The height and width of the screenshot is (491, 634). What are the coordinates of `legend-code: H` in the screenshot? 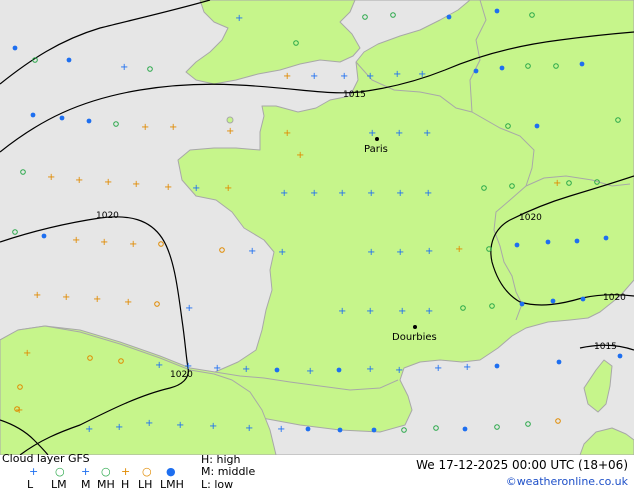 It's located at (125, 484).